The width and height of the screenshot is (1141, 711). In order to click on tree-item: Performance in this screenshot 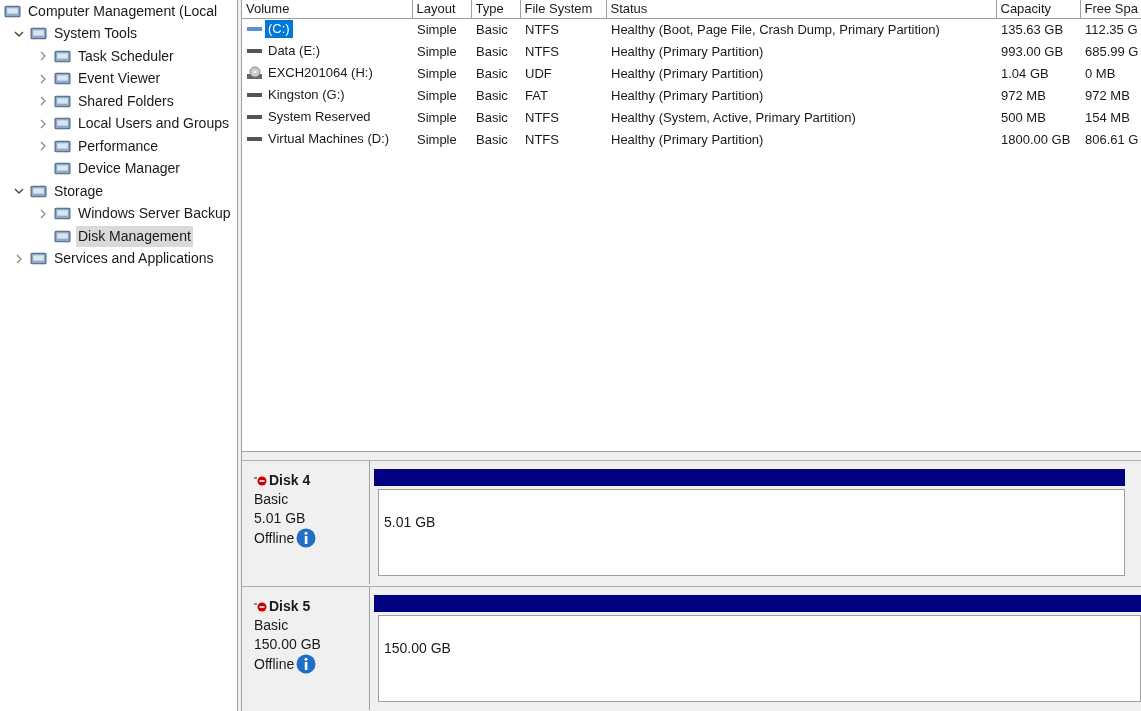, I will do `click(118, 146)`.